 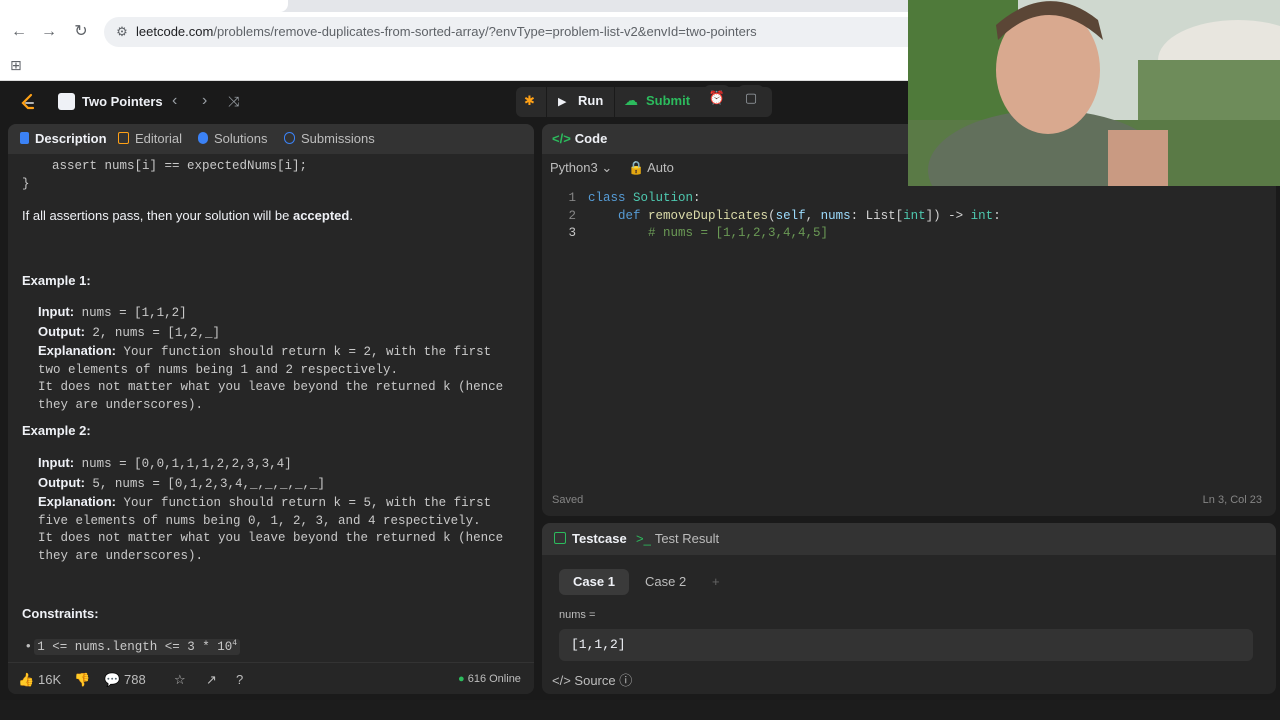 I want to click on case-2-tab: Case 2, so click(x=665, y=582).